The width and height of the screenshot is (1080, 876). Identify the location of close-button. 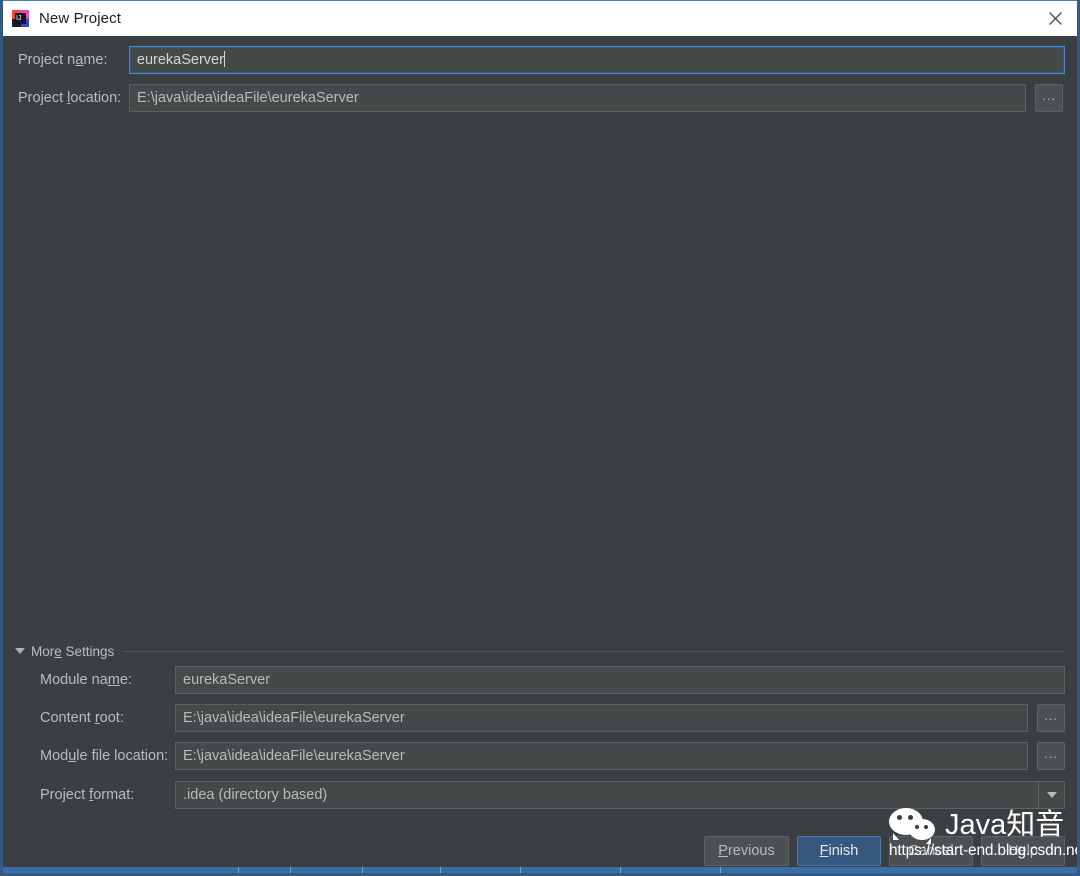
(1054, 19).